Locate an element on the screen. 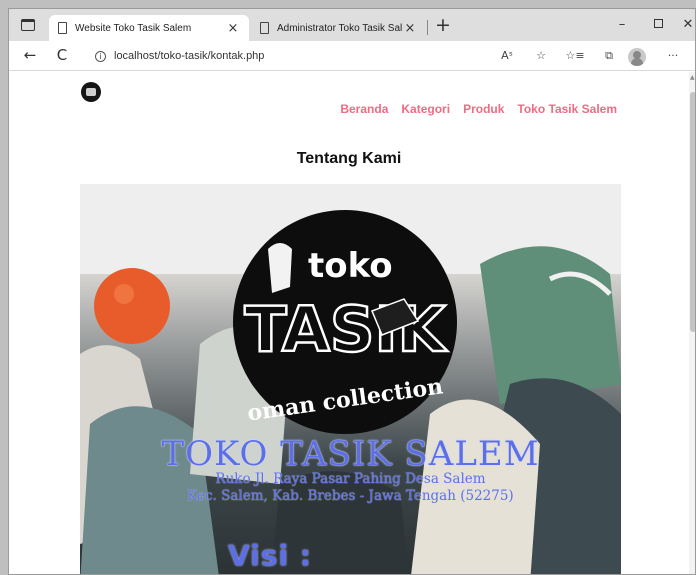 The image size is (696, 575). nav-beranda: Beranda is located at coordinates (364, 109).